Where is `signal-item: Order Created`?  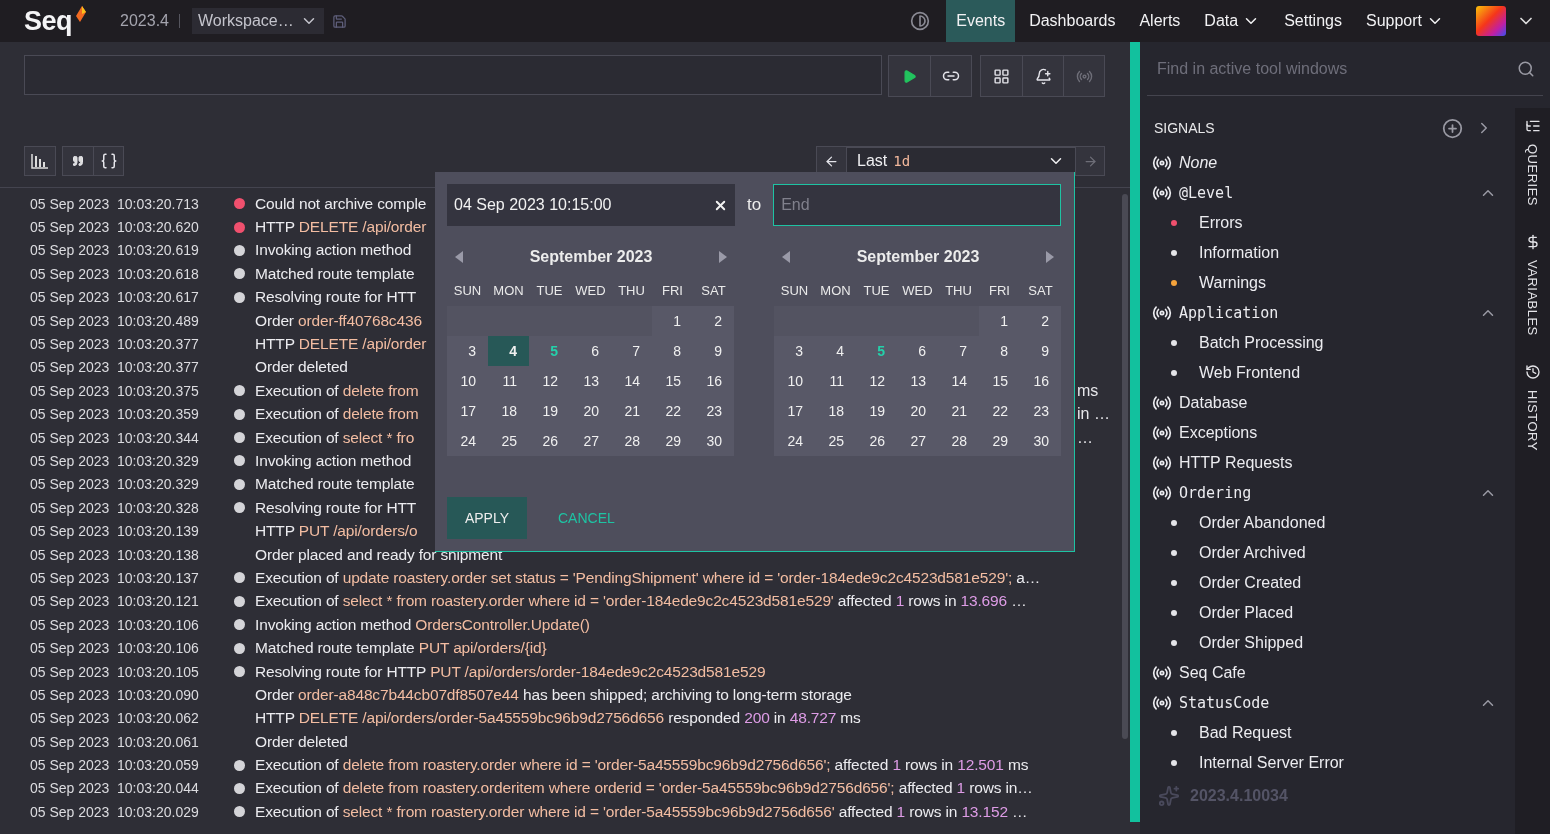 signal-item: Order Created is located at coordinates (1327, 583).